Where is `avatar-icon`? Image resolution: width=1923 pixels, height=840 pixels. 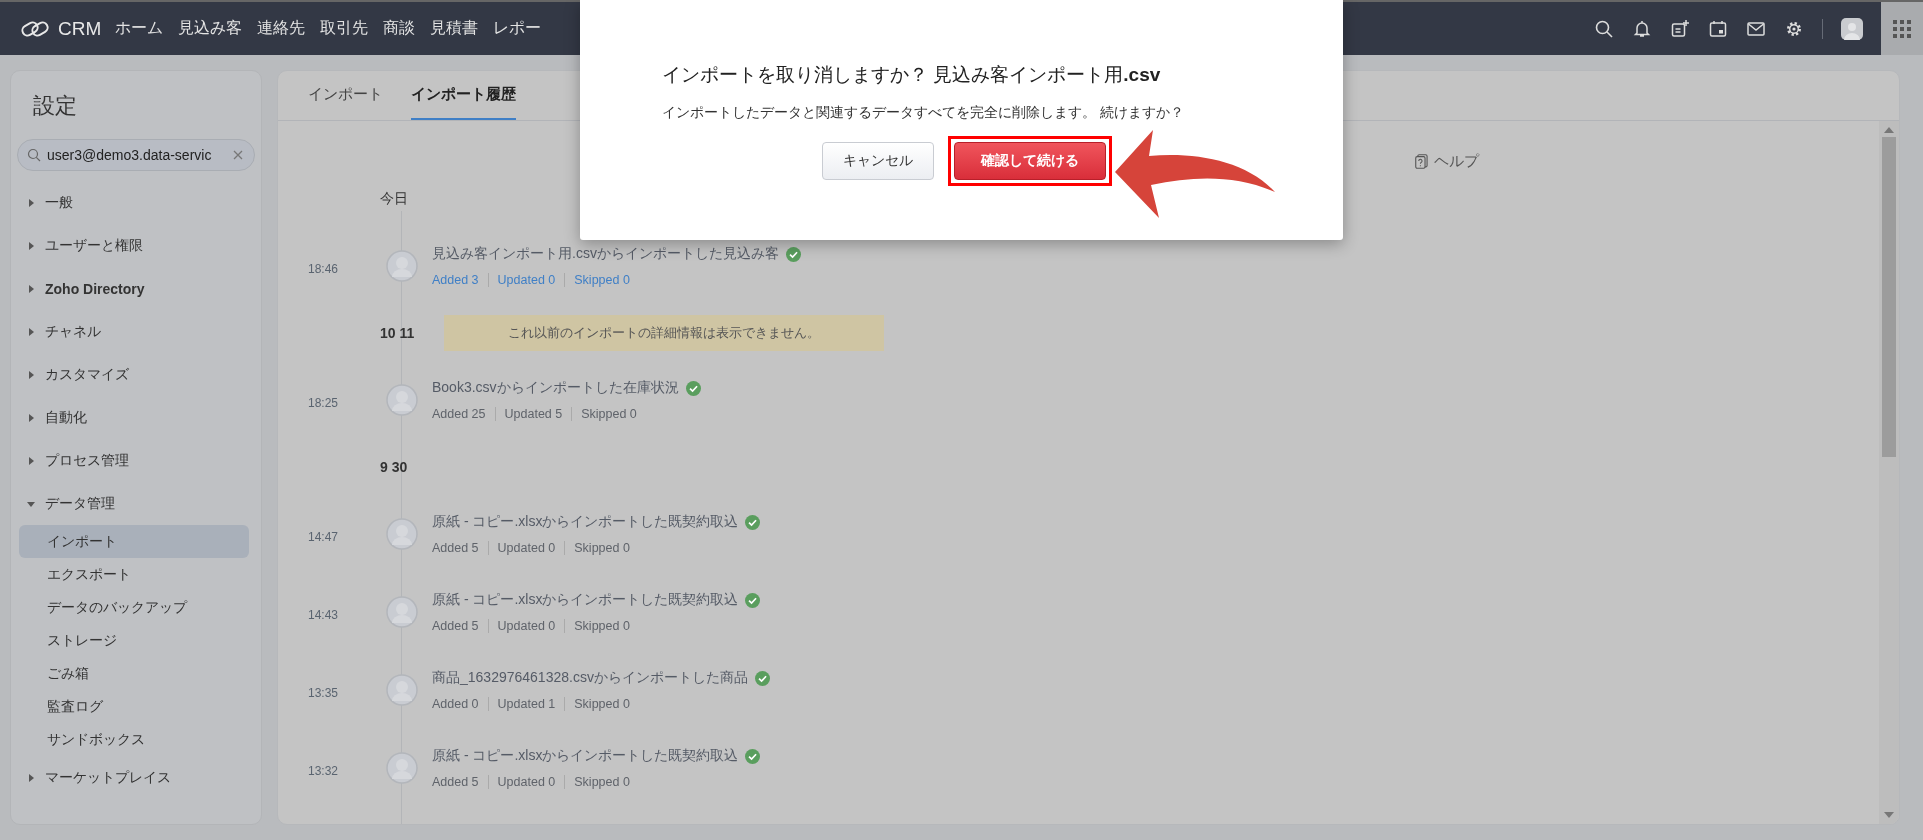 avatar-icon is located at coordinates (1852, 28).